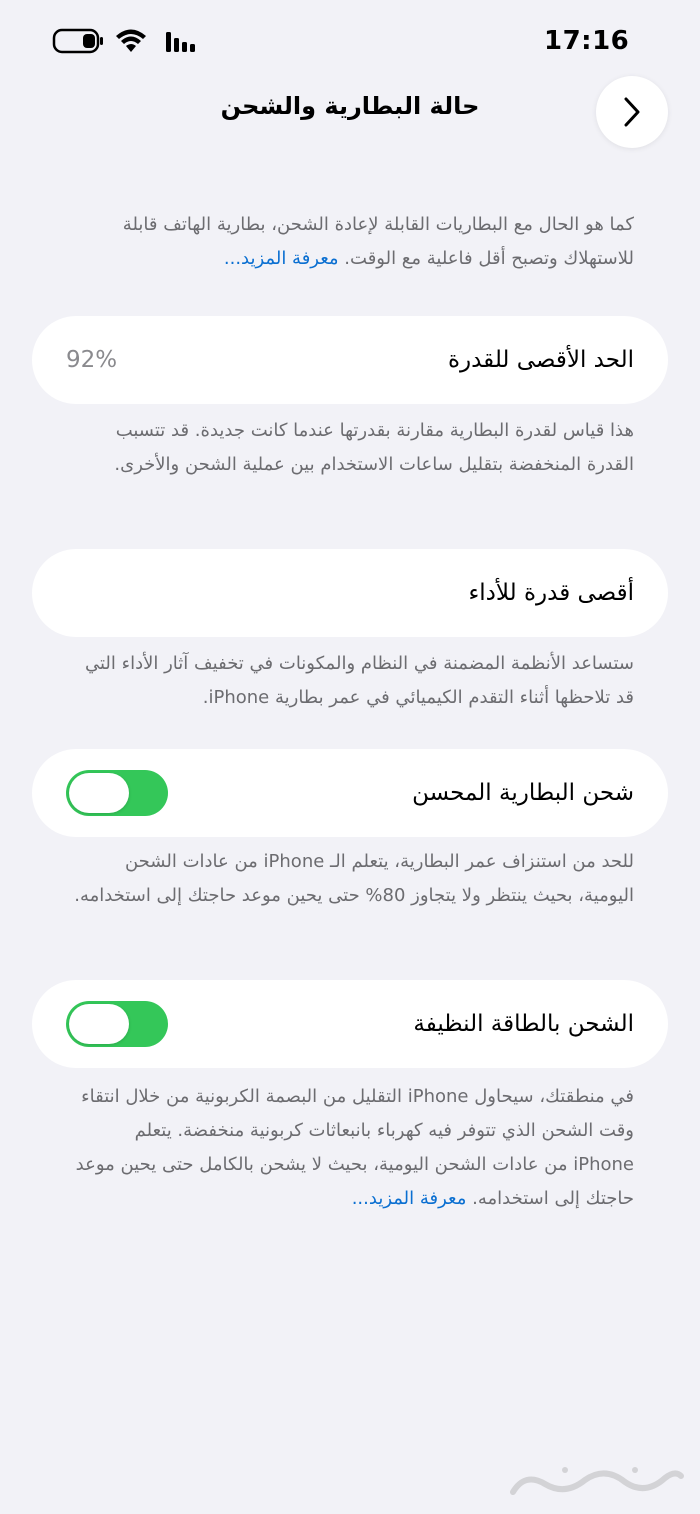 The width and height of the screenshot is (700, 1514). I want to click on peak-performance-row: أقصى قدرة للأداء, so click(350, 593).